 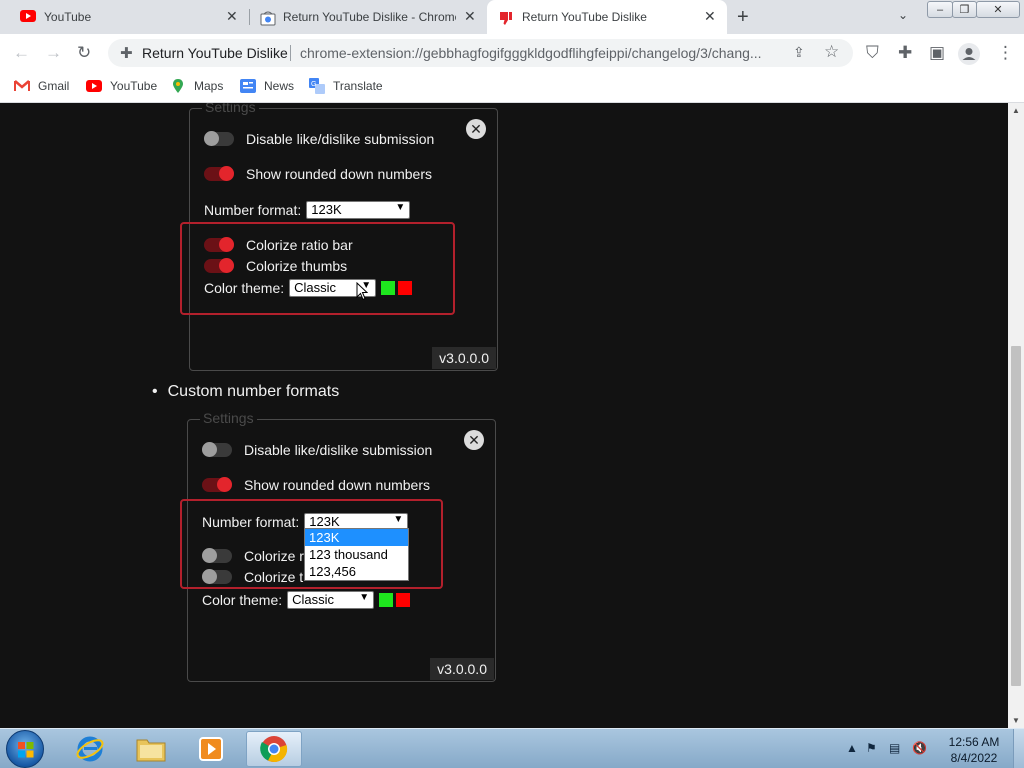 What do you see at coordinates (313, 84) in the screenshot?
I see `svg-text: G` at bounding box center [313, 84].